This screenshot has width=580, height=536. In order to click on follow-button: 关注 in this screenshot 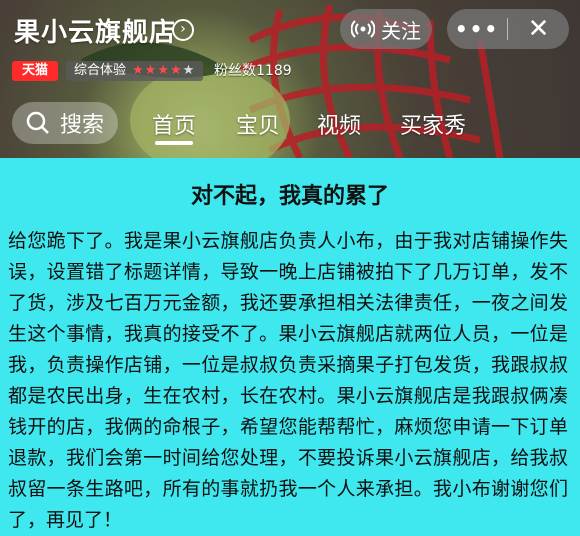, I will do `click(386, 29)`.